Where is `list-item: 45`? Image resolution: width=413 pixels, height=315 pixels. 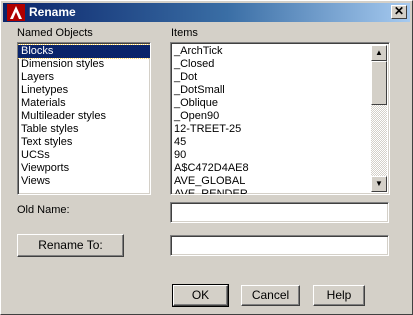 list-item: 45 is located at coordinates (271, 142).